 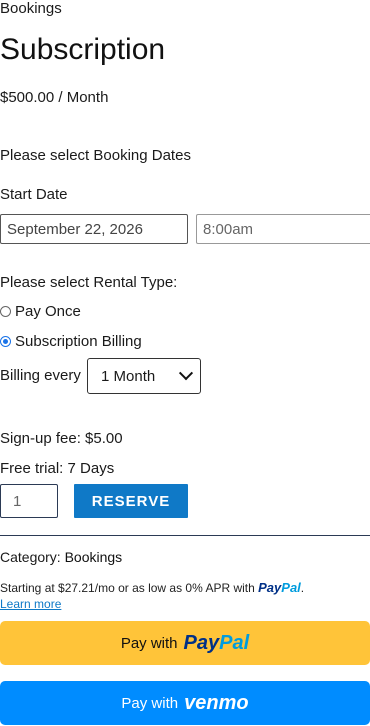 I want to click on paypal-logo-icon: PayPal, so click(x=279, y=587).